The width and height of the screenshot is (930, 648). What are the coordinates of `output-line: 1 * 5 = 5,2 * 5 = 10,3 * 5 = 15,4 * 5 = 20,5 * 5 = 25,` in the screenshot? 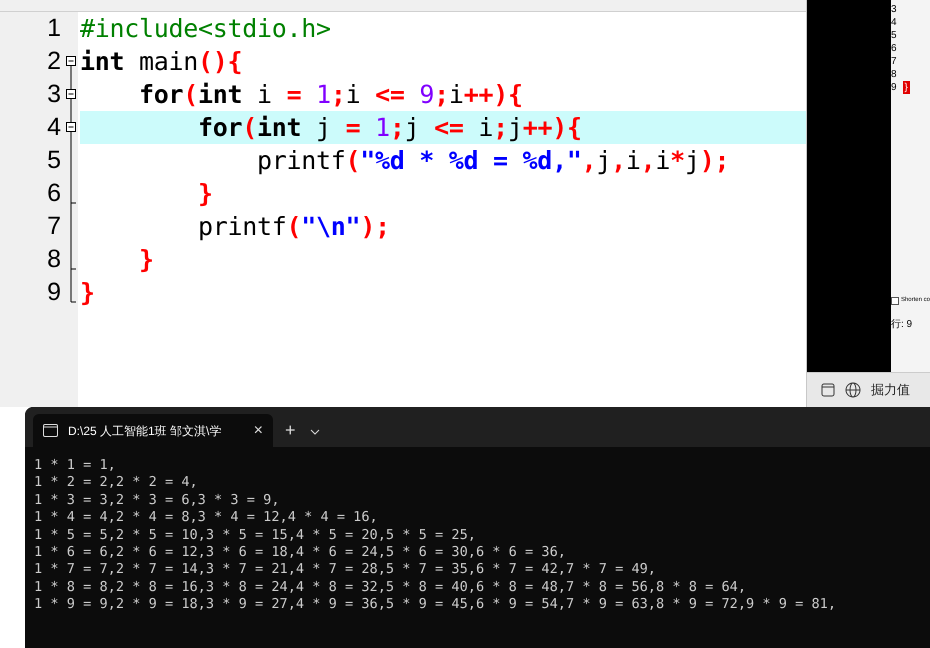 It's located at (255, 535).